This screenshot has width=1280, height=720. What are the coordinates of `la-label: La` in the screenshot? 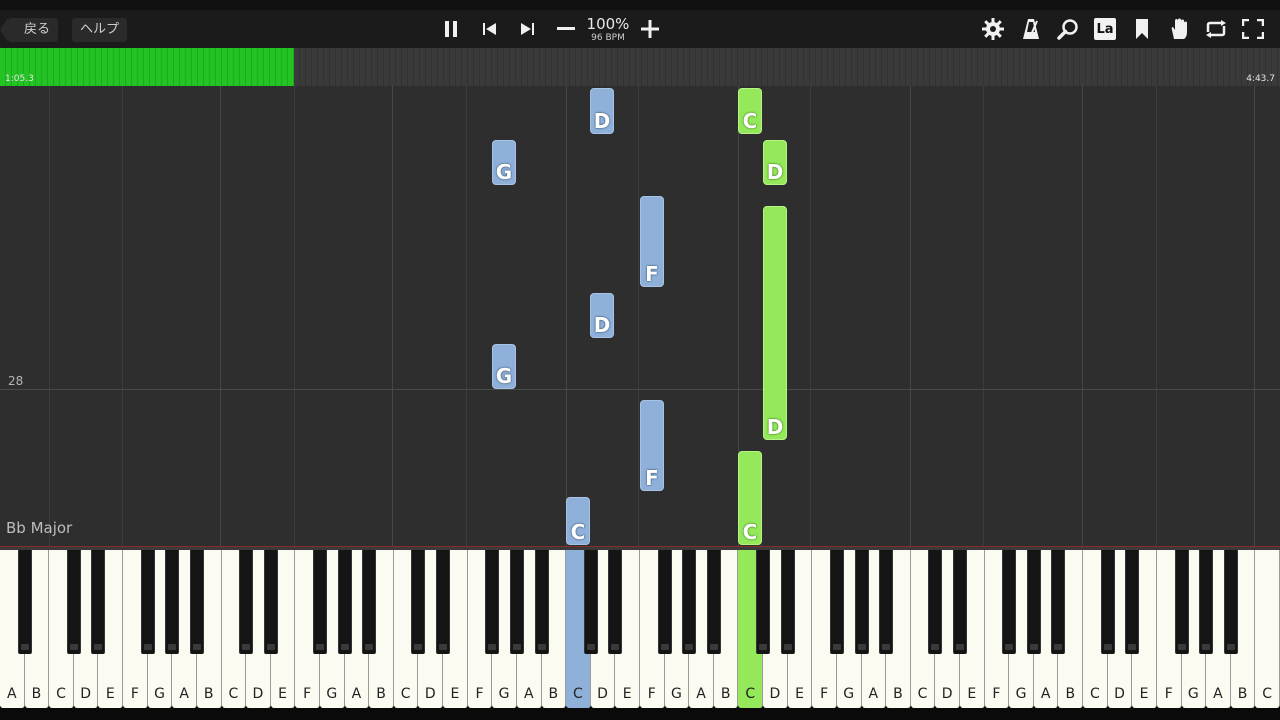 It's located at (1105, 29).